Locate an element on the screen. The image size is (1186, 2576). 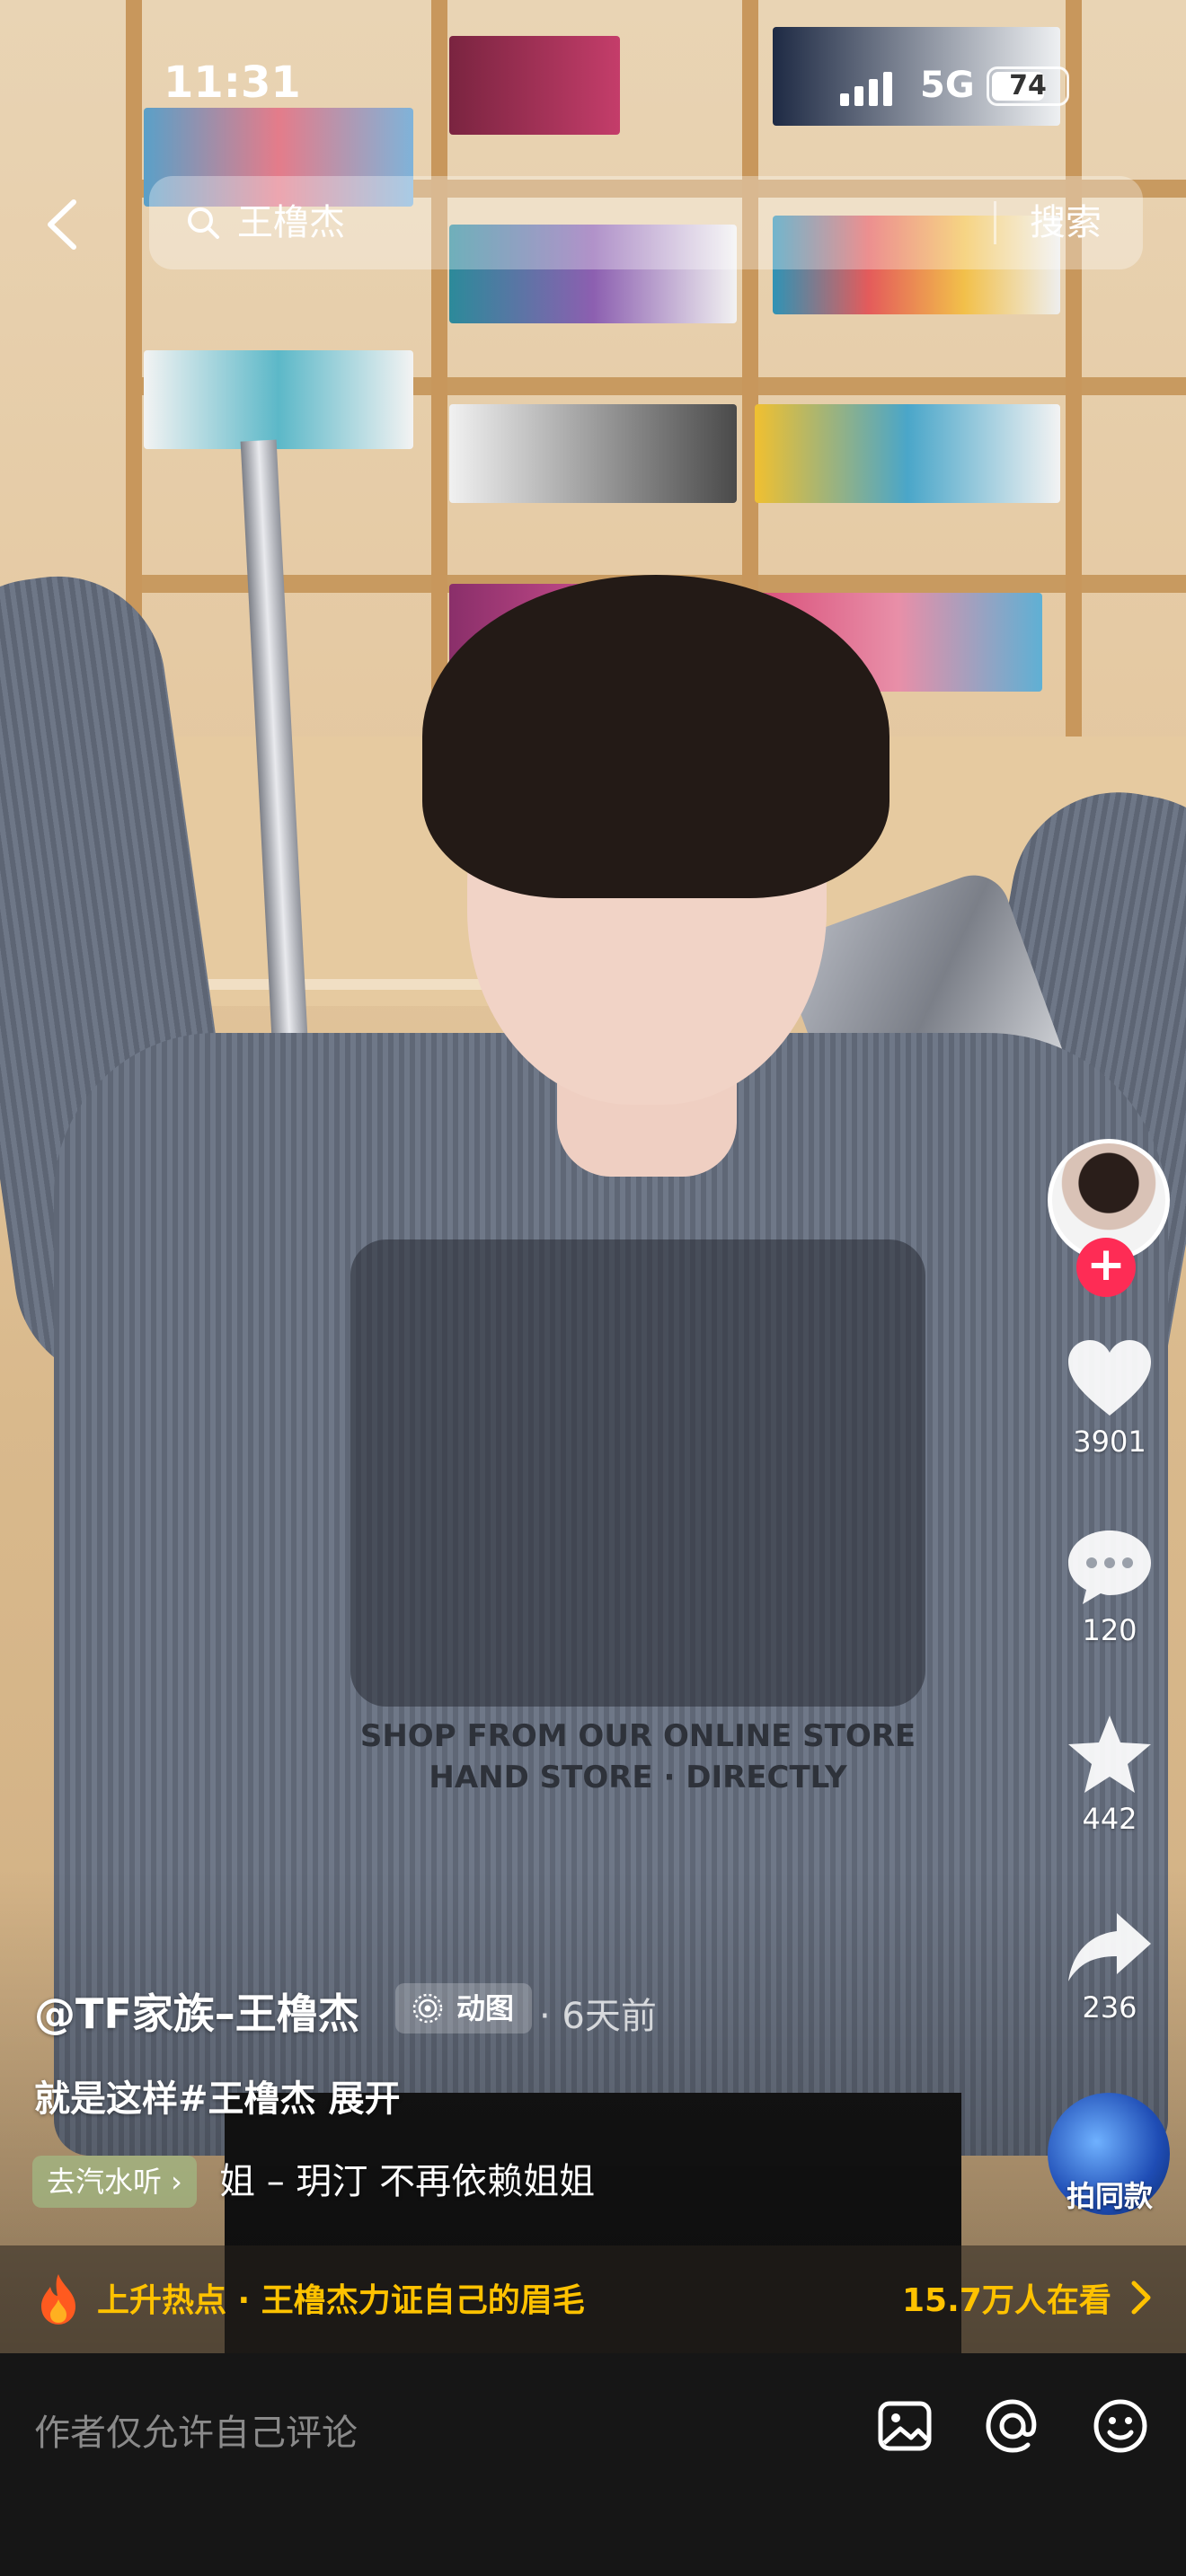
follow-button: + is located at coordinates (1106, 1267).